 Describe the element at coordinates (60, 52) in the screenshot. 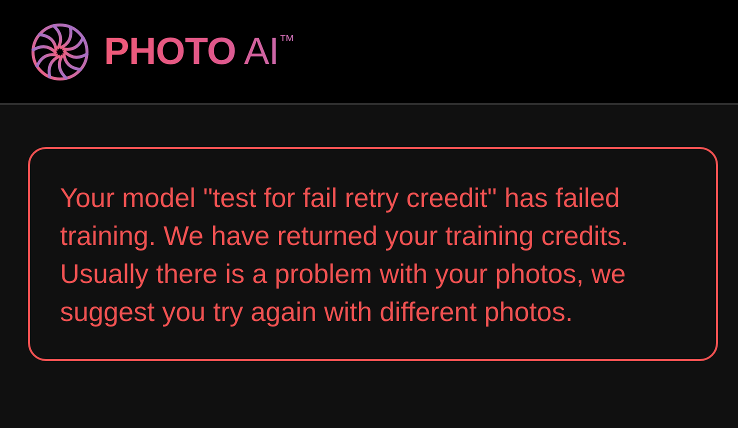

I see `spiral-logo-icon` at that location.